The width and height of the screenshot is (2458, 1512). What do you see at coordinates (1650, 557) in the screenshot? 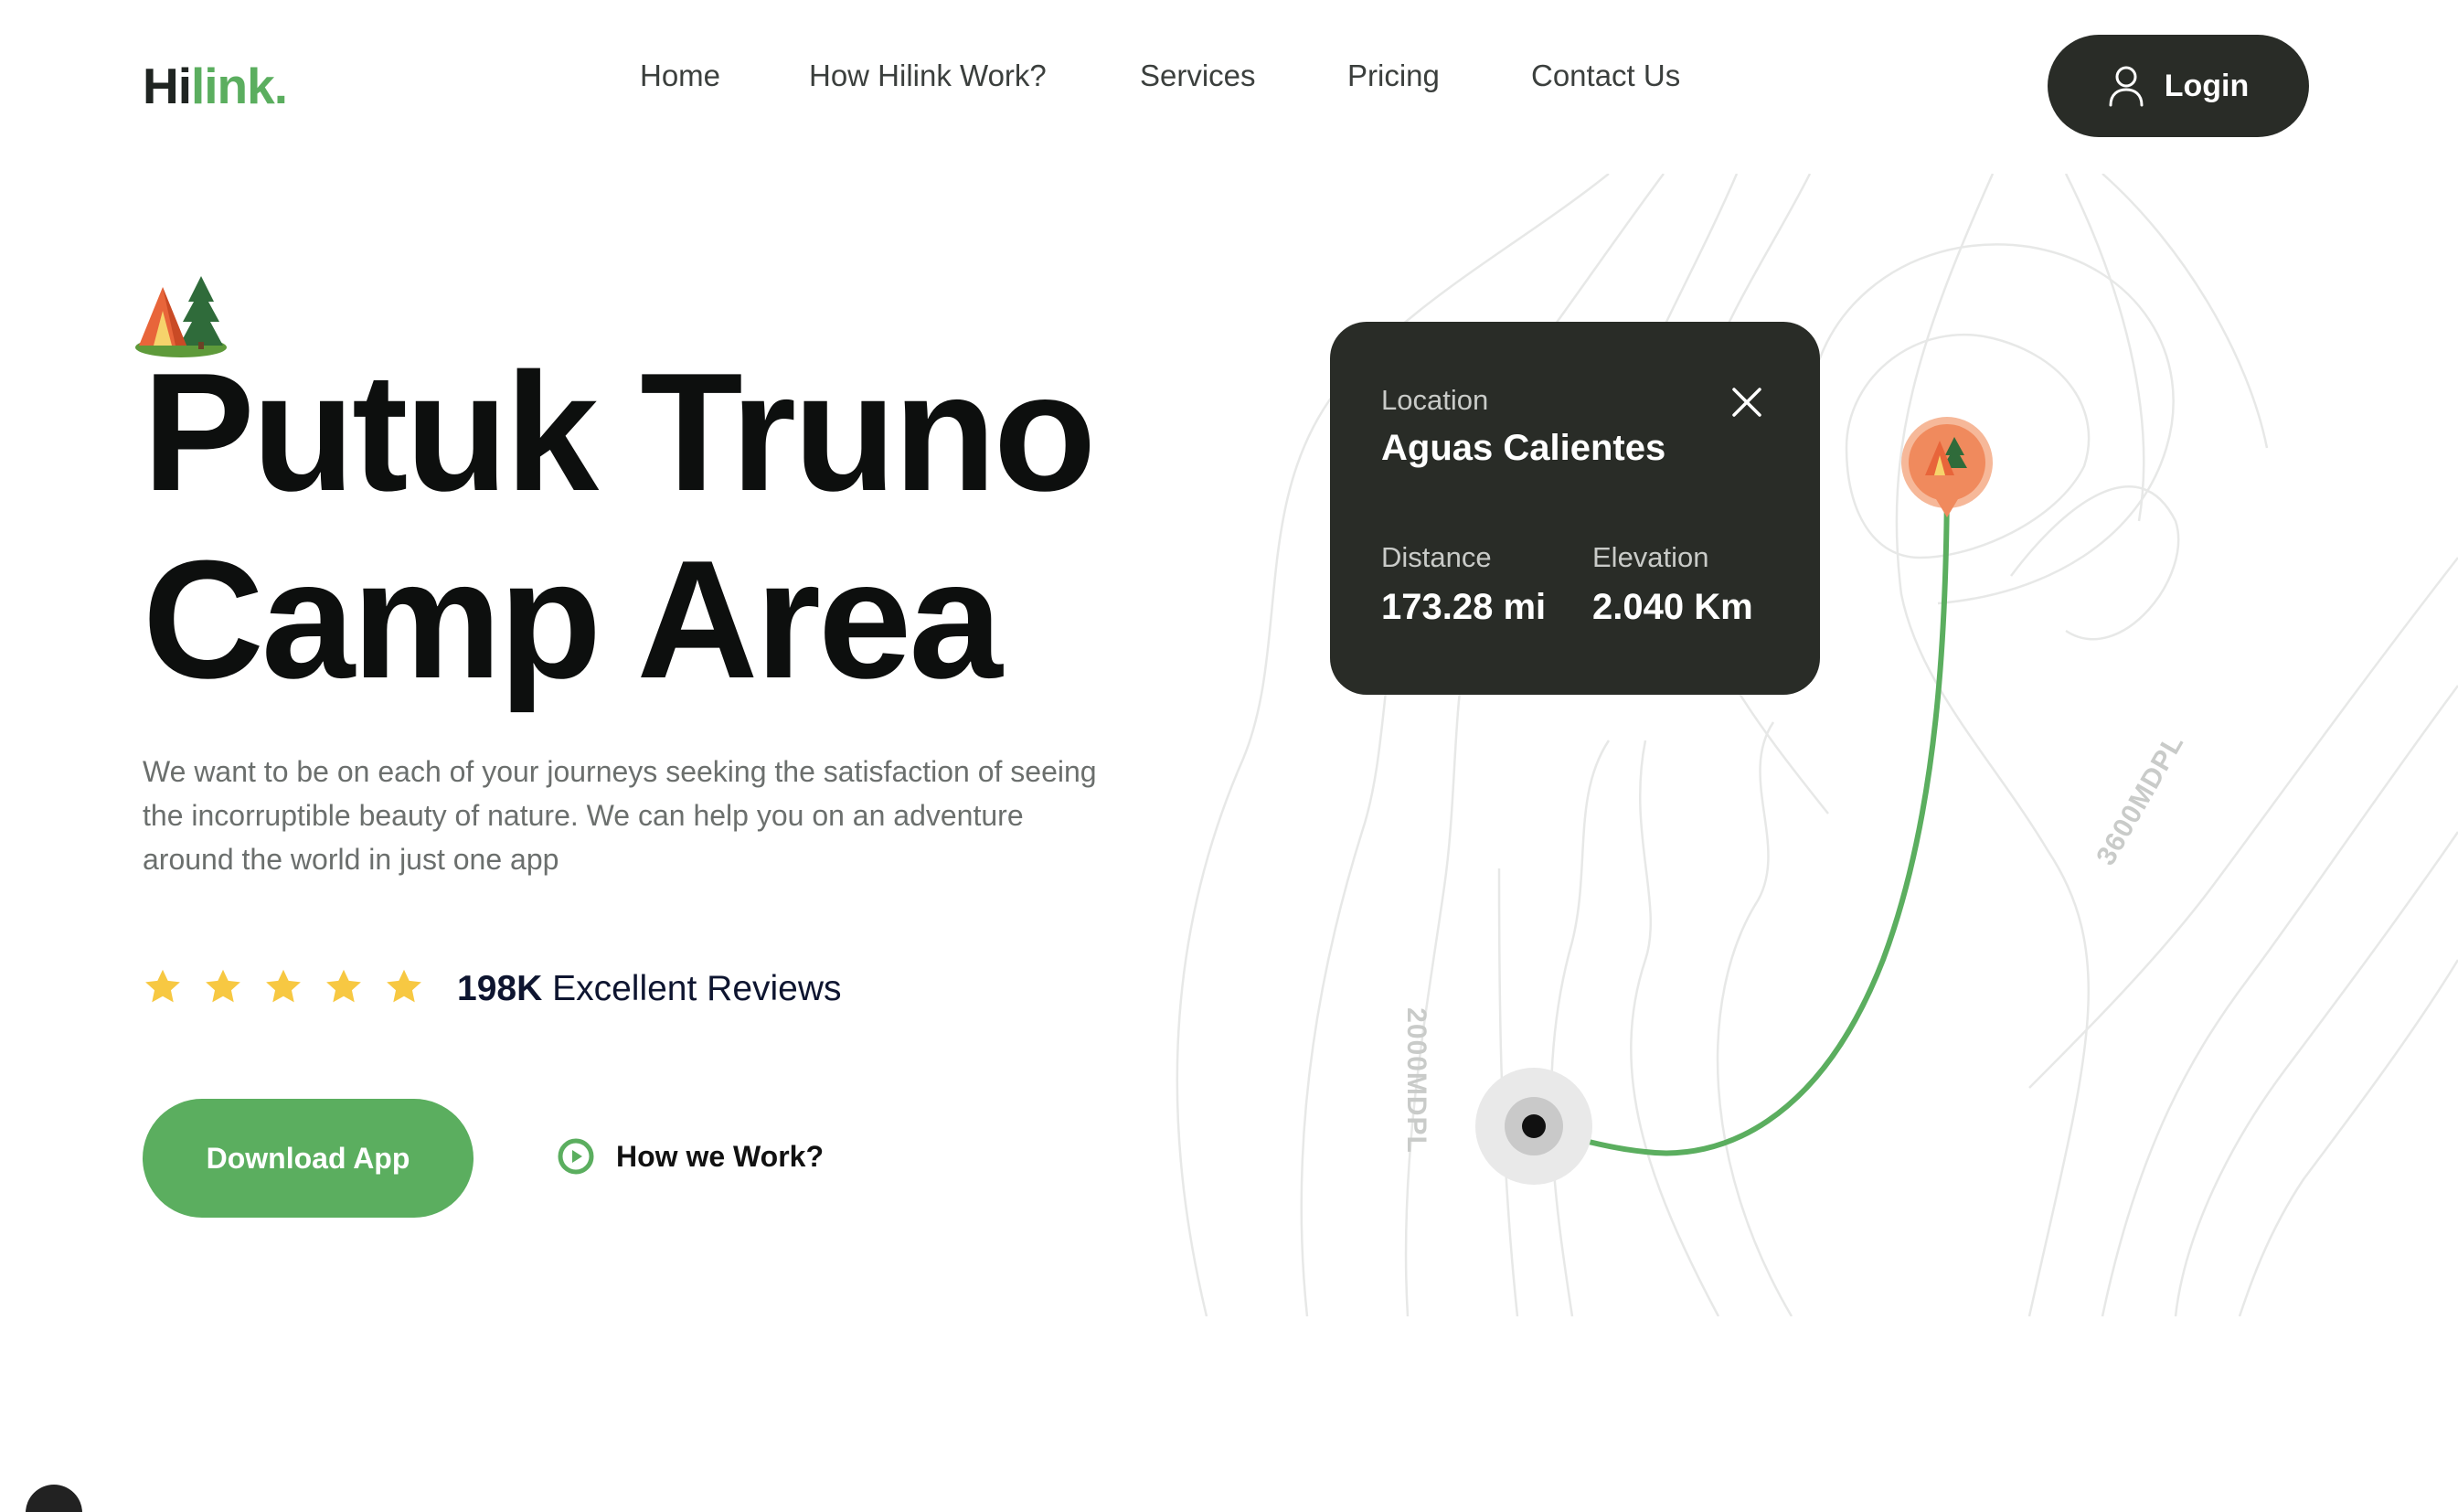
I see `elevation-label: Elevation` at bounding box center [1650, 557].